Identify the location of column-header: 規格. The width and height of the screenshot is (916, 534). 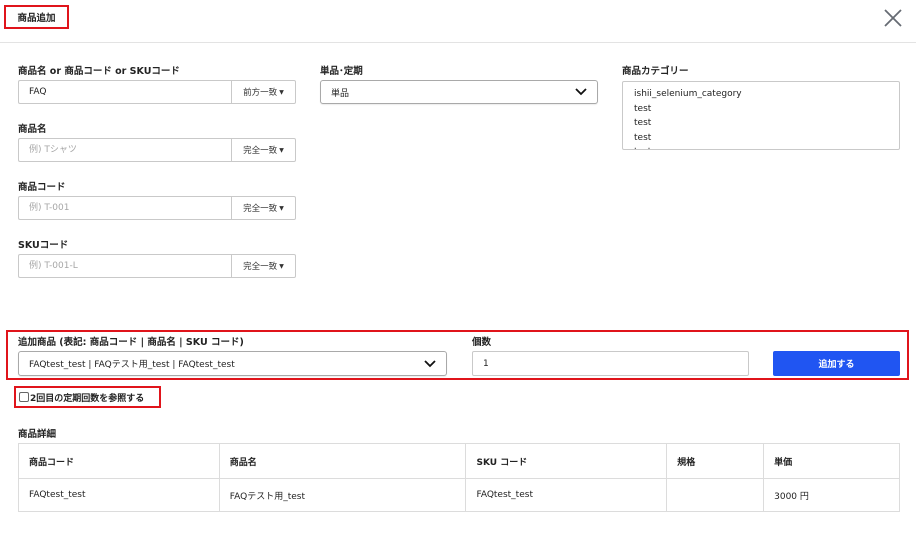
(715, 461).